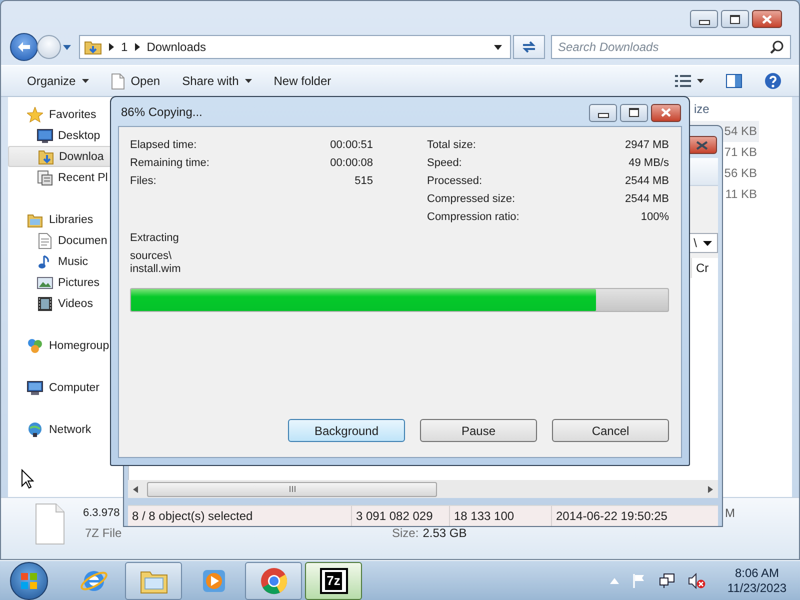 The height and width of the screenshot is (600, 800). I want to click on status-text: 2014-06-22 19:50:25, so click(611, 516).